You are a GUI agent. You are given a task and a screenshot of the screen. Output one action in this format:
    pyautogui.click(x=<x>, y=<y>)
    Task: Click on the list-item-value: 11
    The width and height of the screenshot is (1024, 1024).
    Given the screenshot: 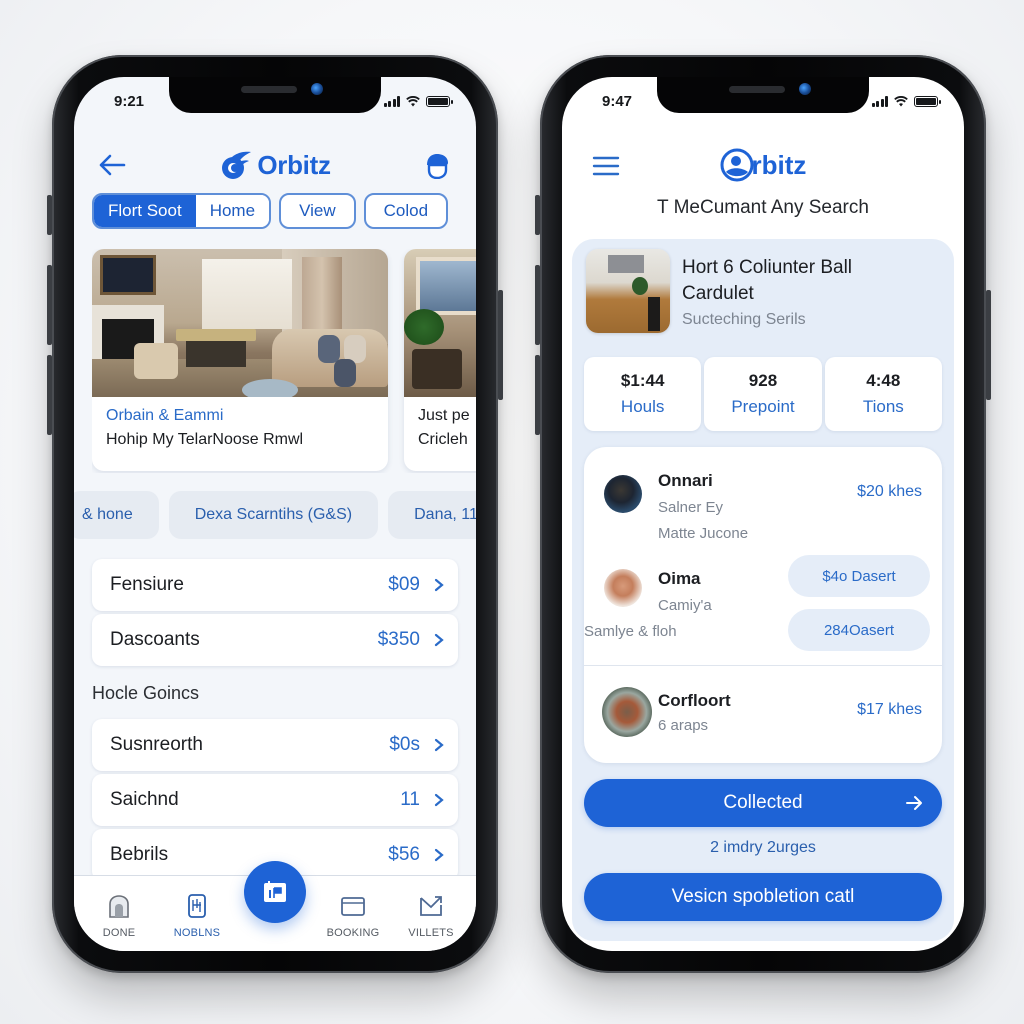 What is the action you would take?
    pyautogui.click(x=410, y=799)
    